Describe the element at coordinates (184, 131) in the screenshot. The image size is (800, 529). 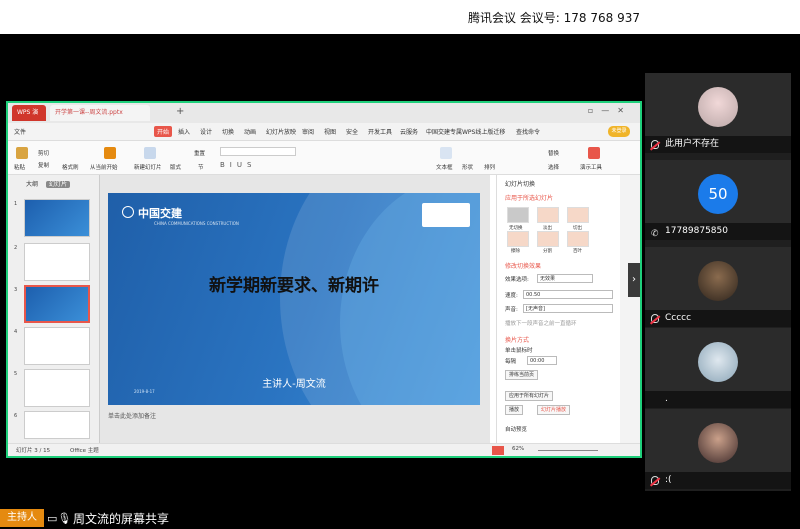
I see `menu-insert: 插入` at that location.